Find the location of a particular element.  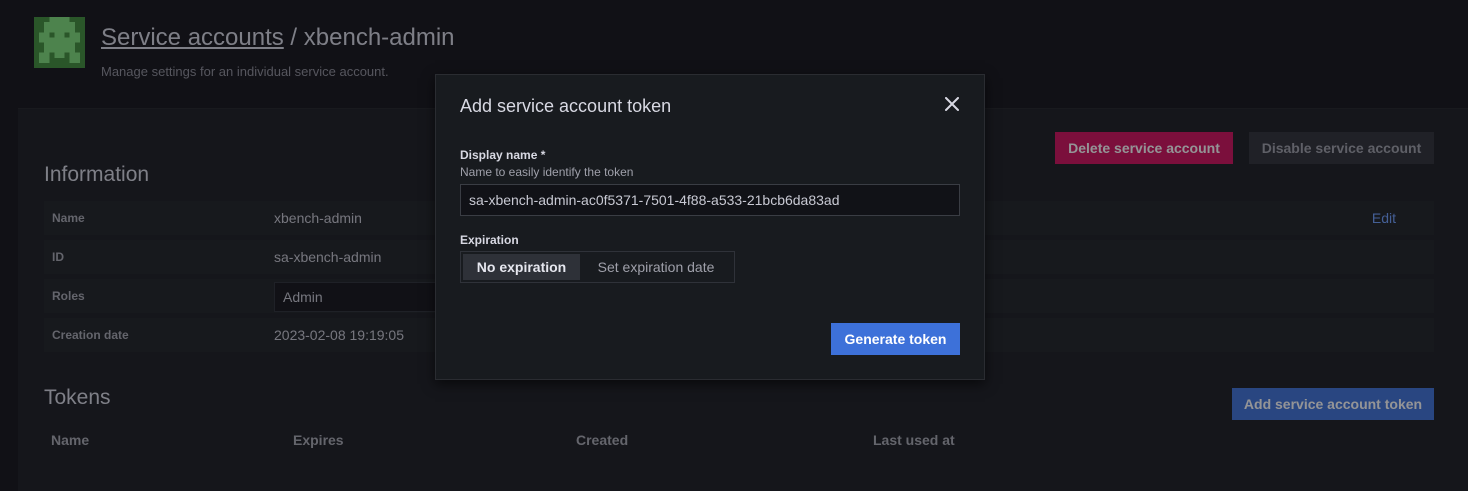

modal-title: Add service account token is located at coordinates (566, 106).